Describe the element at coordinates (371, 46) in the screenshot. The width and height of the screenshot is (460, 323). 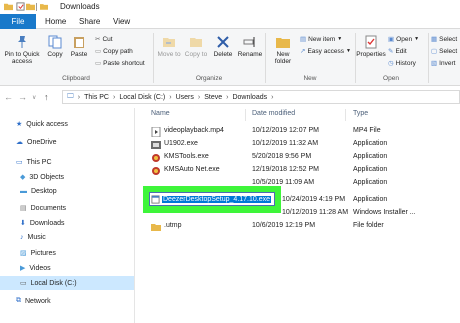
I see `properties-button: Properties` at that location.